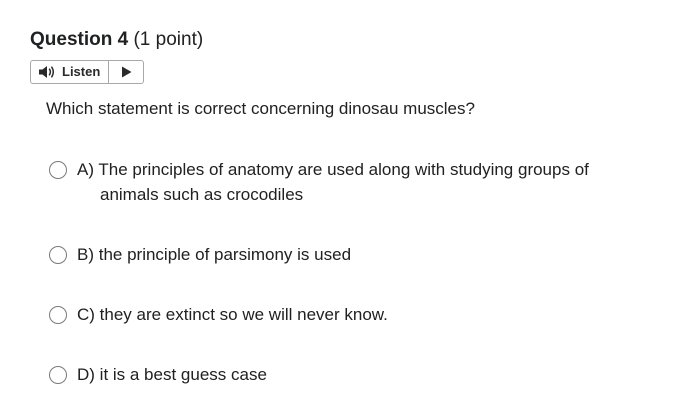 This screenshot has width=700, height=420. Describe the element at coordinates (58, 315) in the screenshot. I see `radio-button-c` at that location.